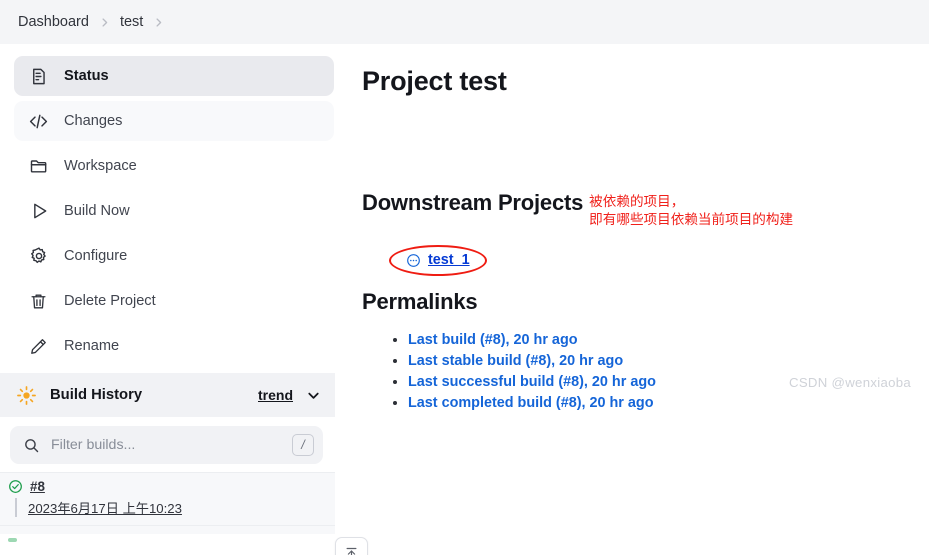  Describe the element at coordinates (104, 22) in the screenshot. I see `chevron-right-icon` at that location.